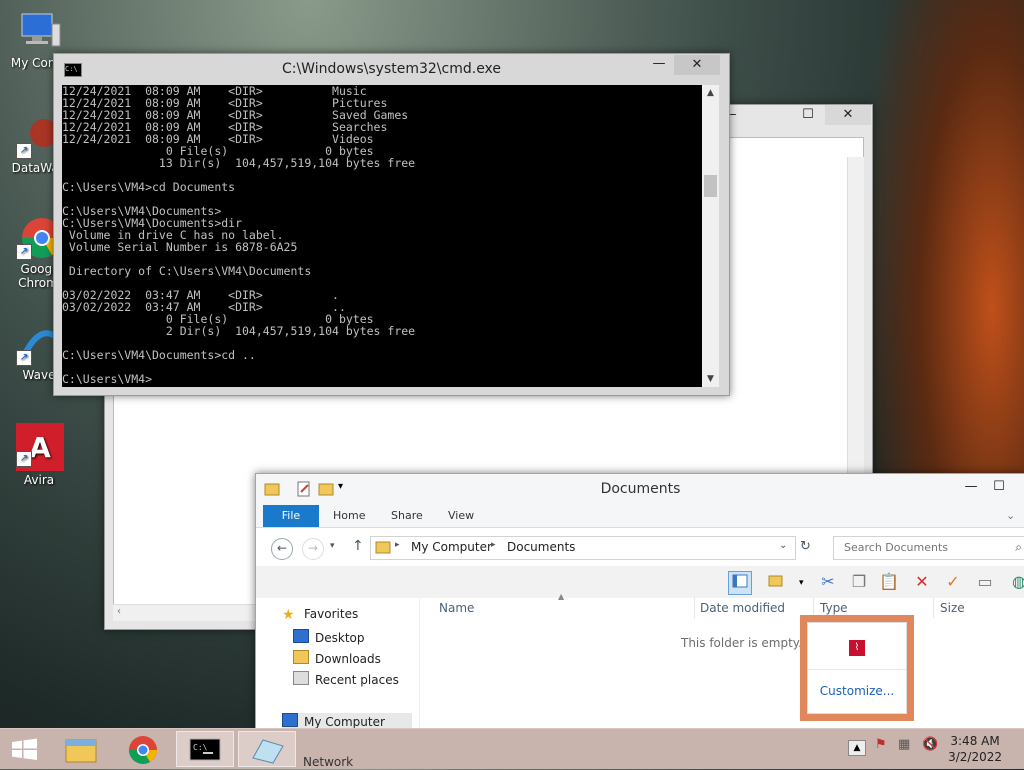 The height and width of the screenshot is (770, 1024). Describe the element at coordinates (710, 379) in the screenshot. I see `scroll-down-icon: ▼` at that location.